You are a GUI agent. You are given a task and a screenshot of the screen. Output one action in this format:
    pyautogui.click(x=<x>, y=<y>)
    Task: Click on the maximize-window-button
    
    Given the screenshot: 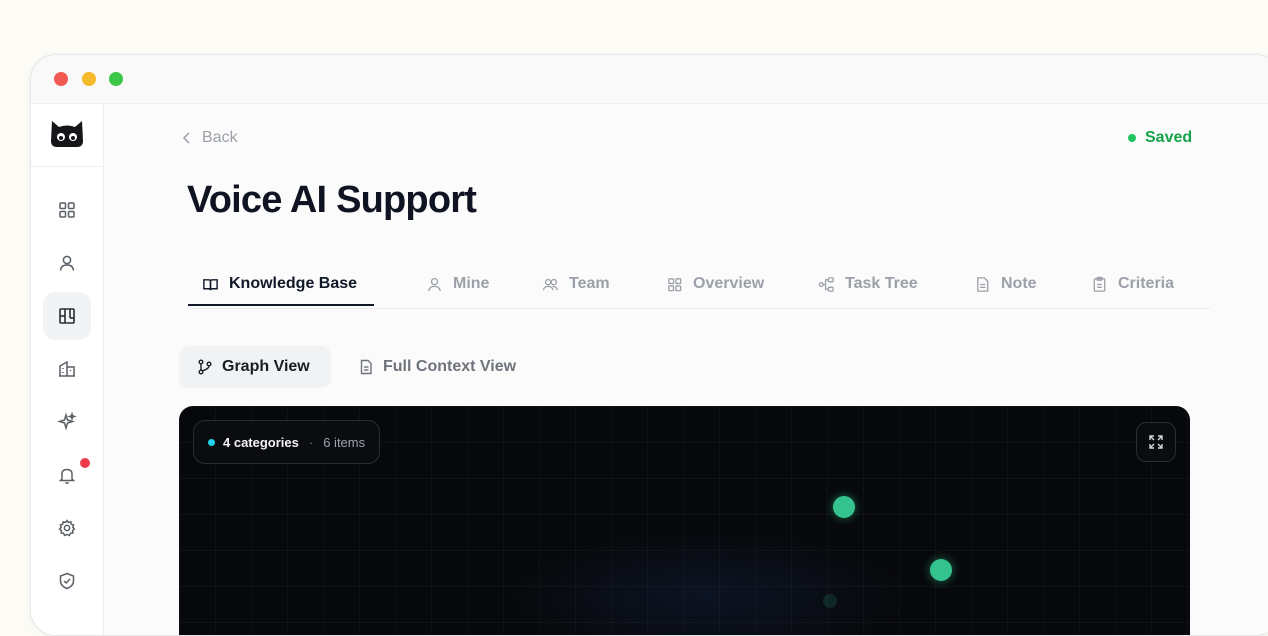 What is the action you would take?
    pyautogui.click(x=116, y=79)
    